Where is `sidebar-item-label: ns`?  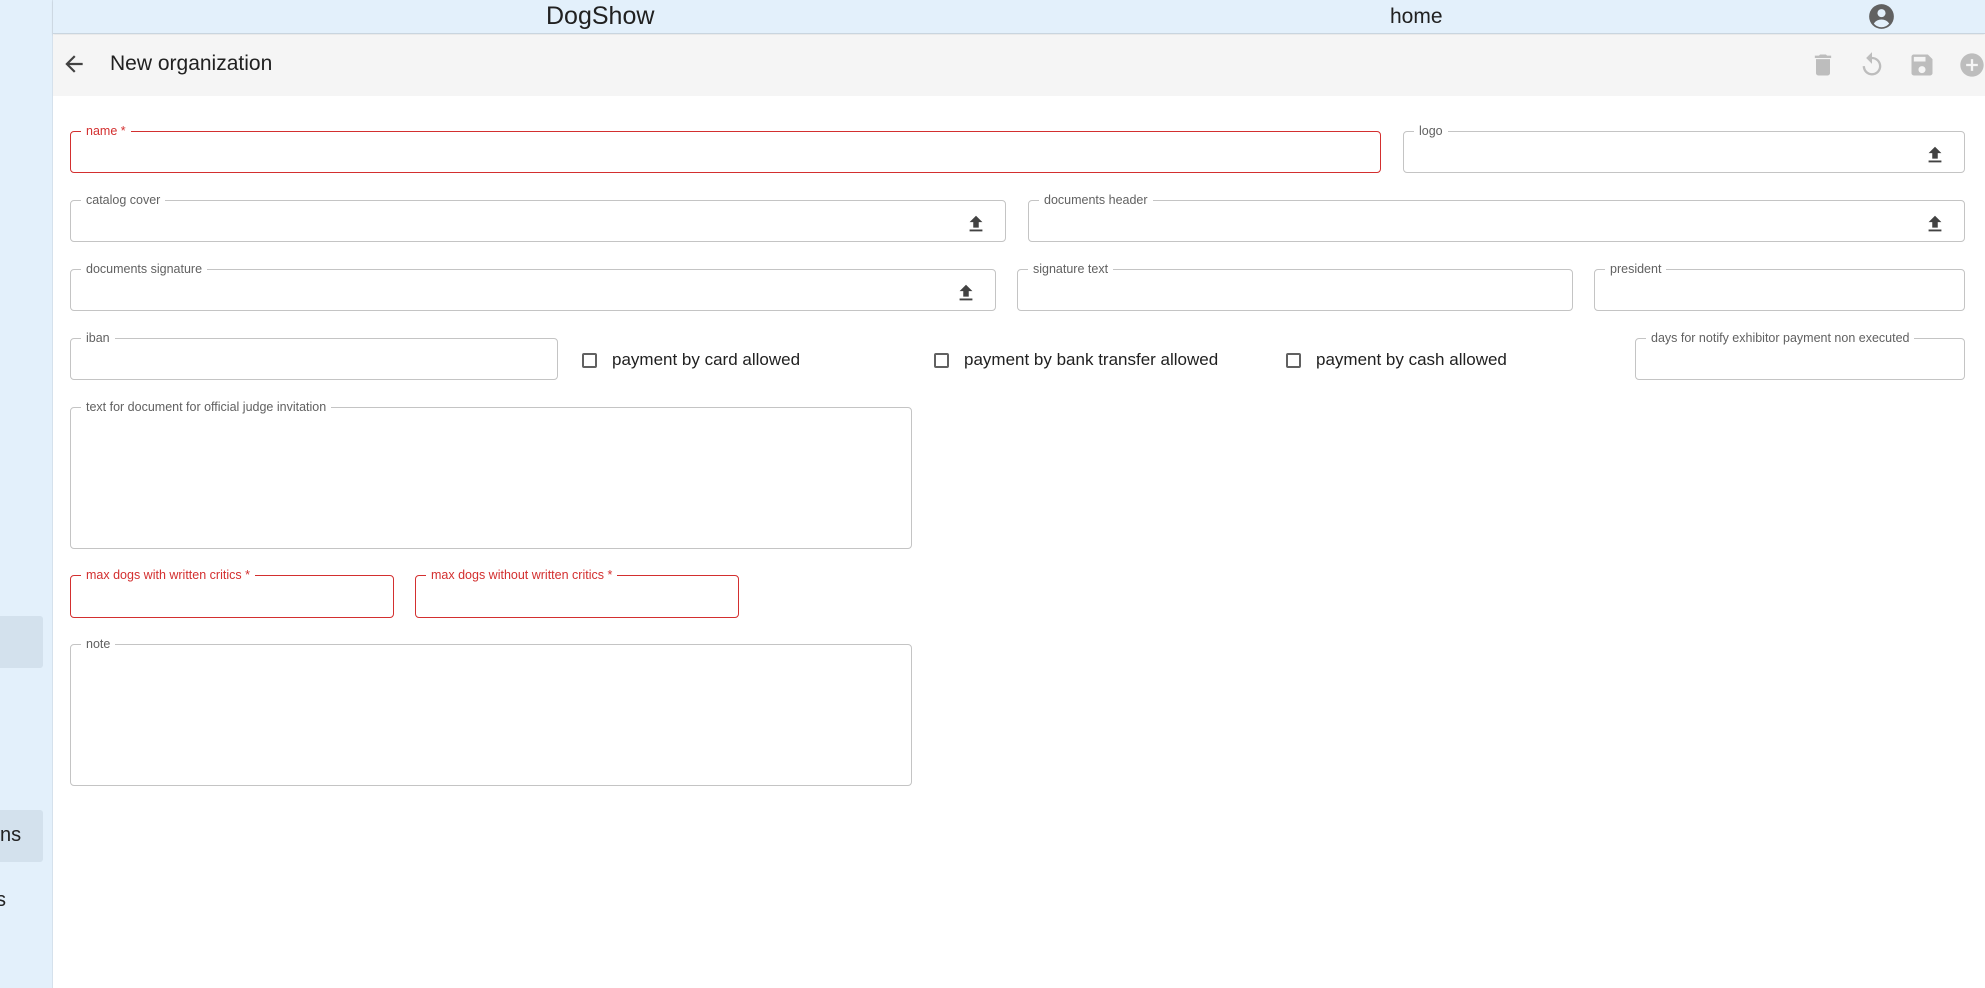
sidebar-item-label: ns is located at coordinates (11, 835).